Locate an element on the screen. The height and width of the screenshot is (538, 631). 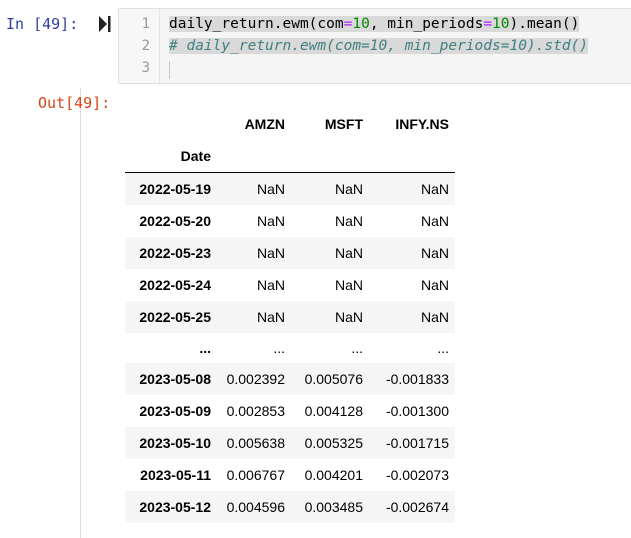
table-cell: 0.002392 is located at coordinates (255, 379).